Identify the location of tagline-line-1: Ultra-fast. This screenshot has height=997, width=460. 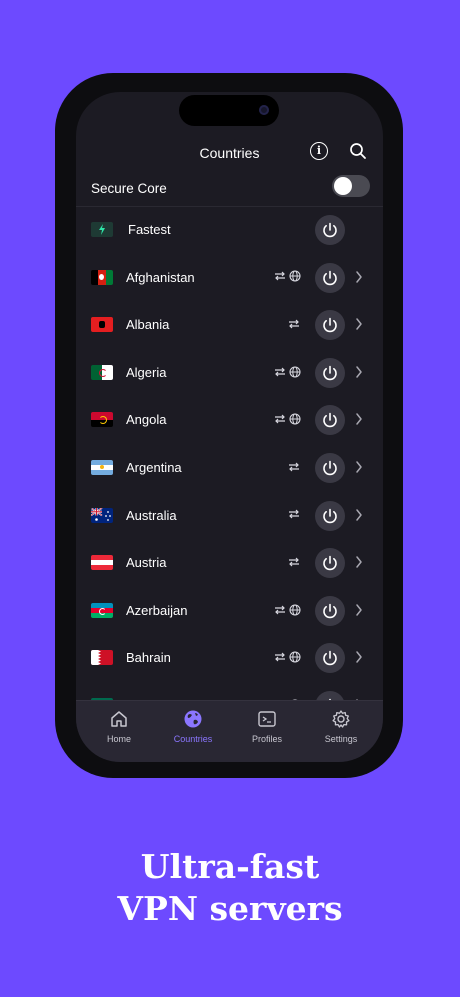
(230, 866).